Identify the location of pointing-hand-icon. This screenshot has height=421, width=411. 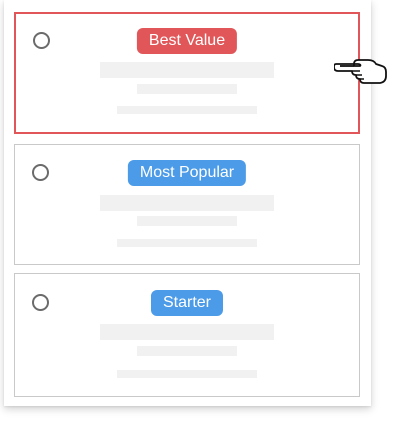
(360, 71).